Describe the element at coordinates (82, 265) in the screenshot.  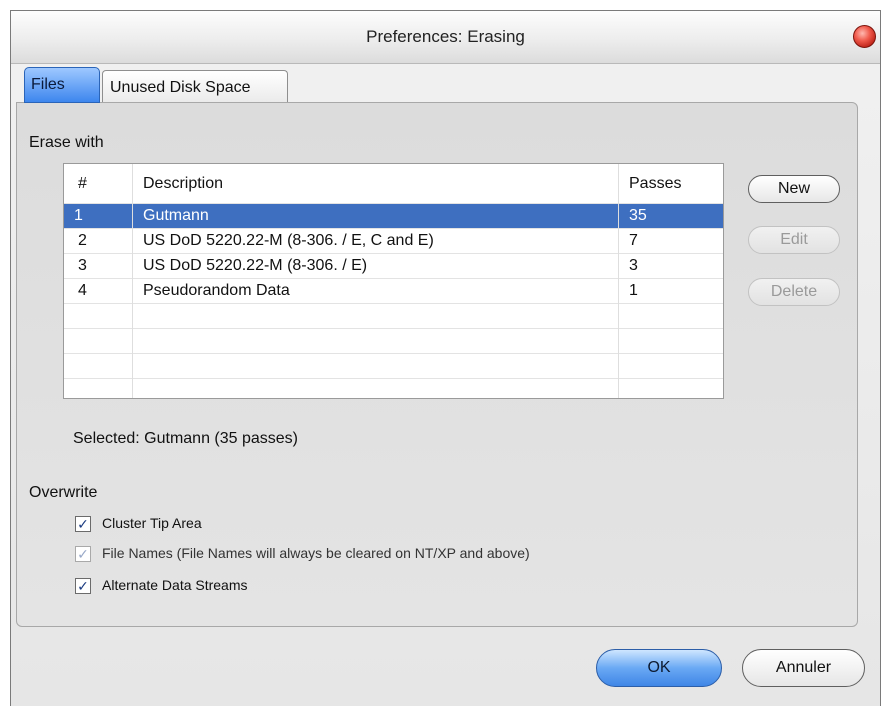
I see `cell-number: 3` at that location.